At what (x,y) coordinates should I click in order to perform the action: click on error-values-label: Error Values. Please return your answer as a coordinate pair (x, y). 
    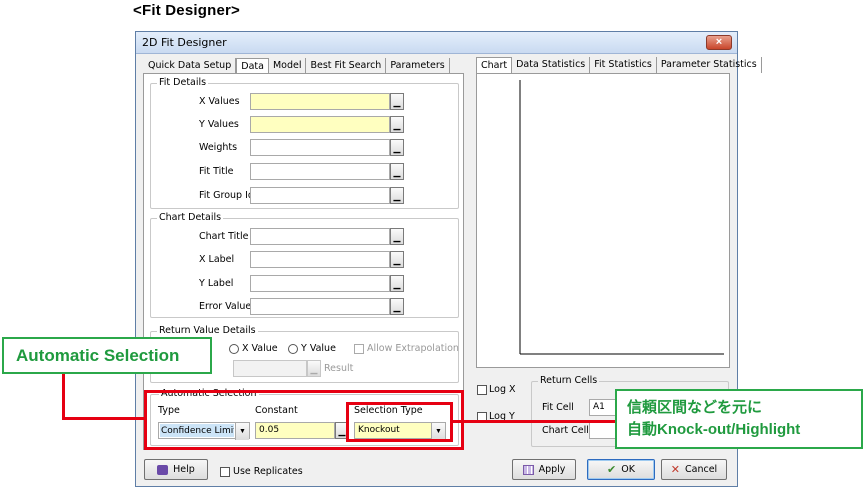
    Looking at the image, I should click on (228, 306).